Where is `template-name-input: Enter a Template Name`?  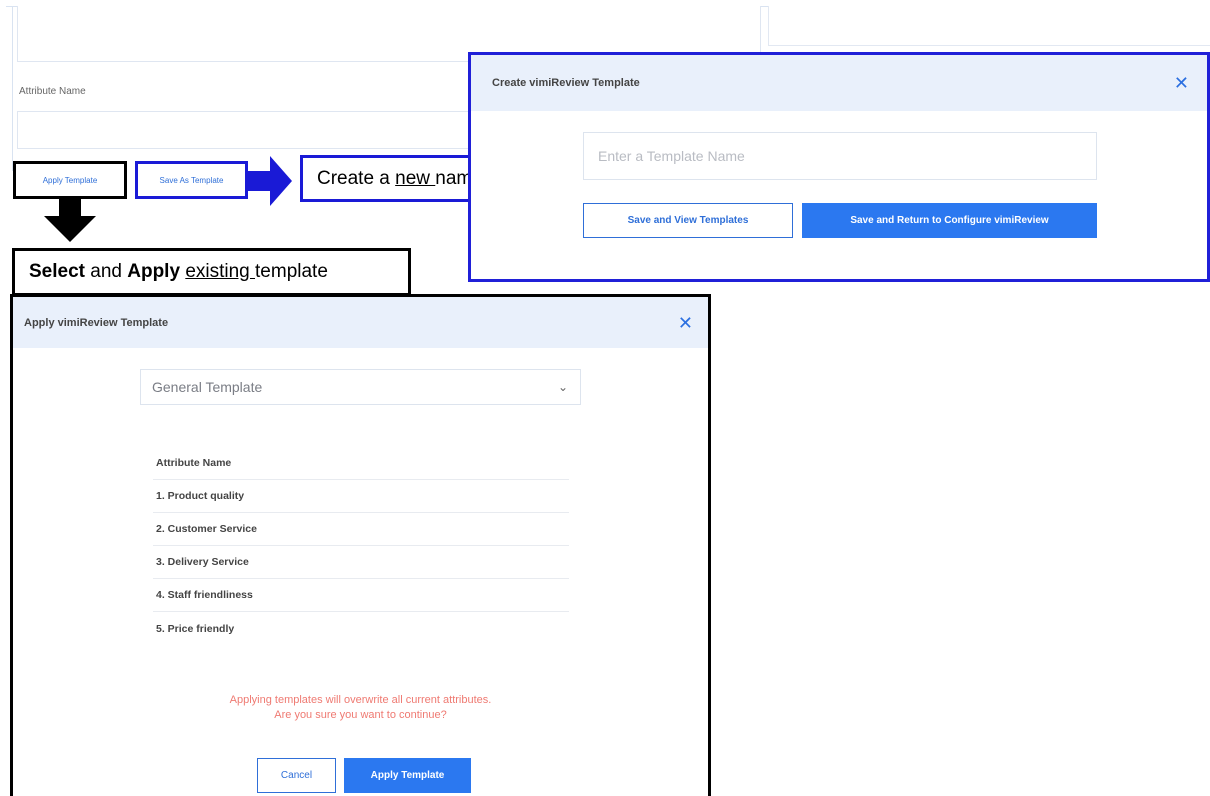 template-name-input: Enter a Template Name is located at coordinates (840, 156).